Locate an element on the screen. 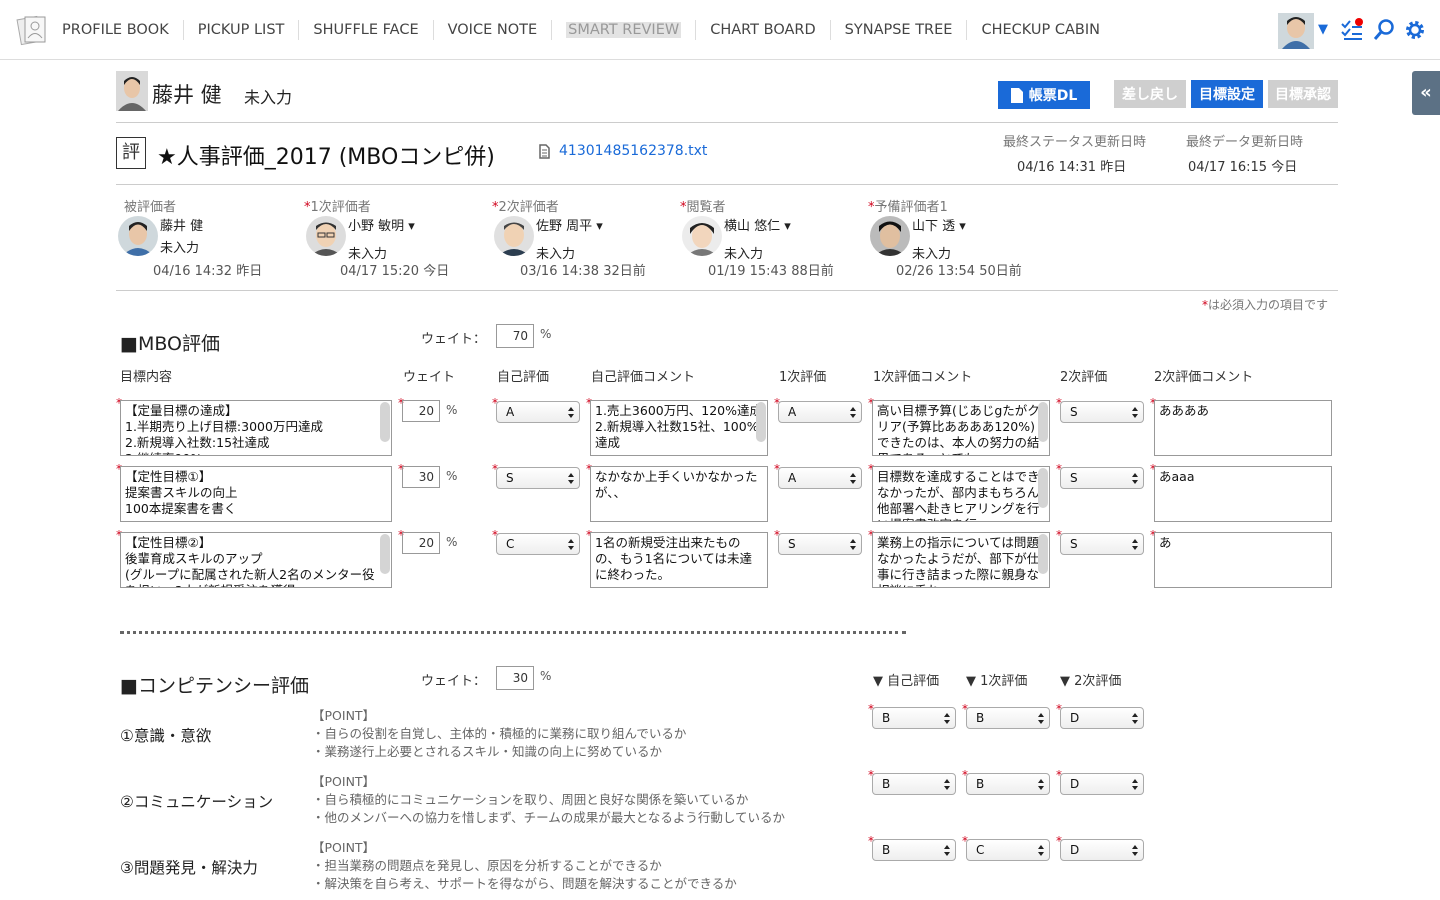 This screenshot has height=900, width=1440. person-date: 03/16 14:38 32日前 is located at coordinates (583, 271).